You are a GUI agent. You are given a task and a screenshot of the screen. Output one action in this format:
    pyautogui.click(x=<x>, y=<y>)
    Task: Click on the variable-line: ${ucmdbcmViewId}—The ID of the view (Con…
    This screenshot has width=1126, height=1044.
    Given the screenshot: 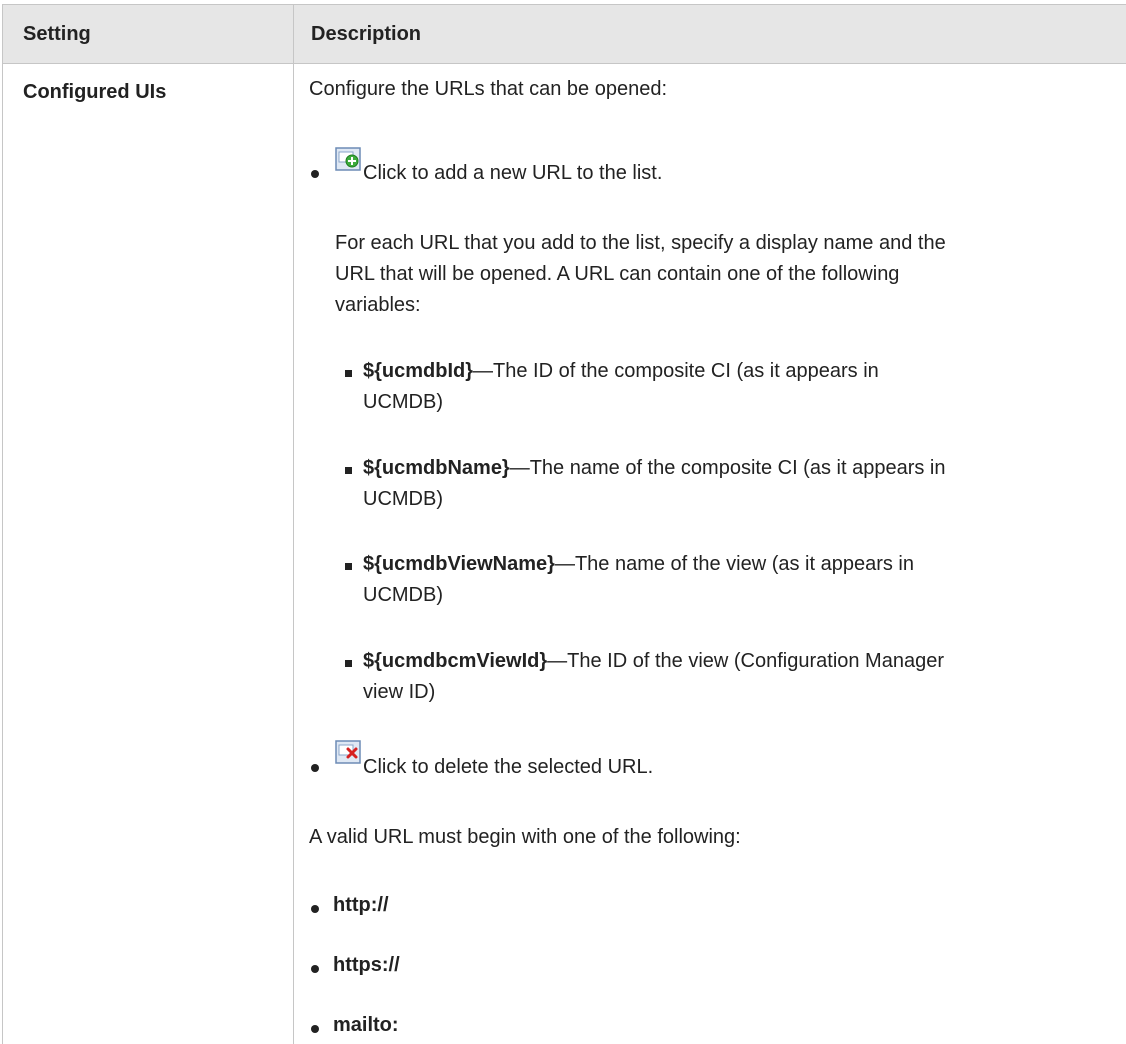 What is the action you would take?
    pyautogui.click(x=653, y=661)
    